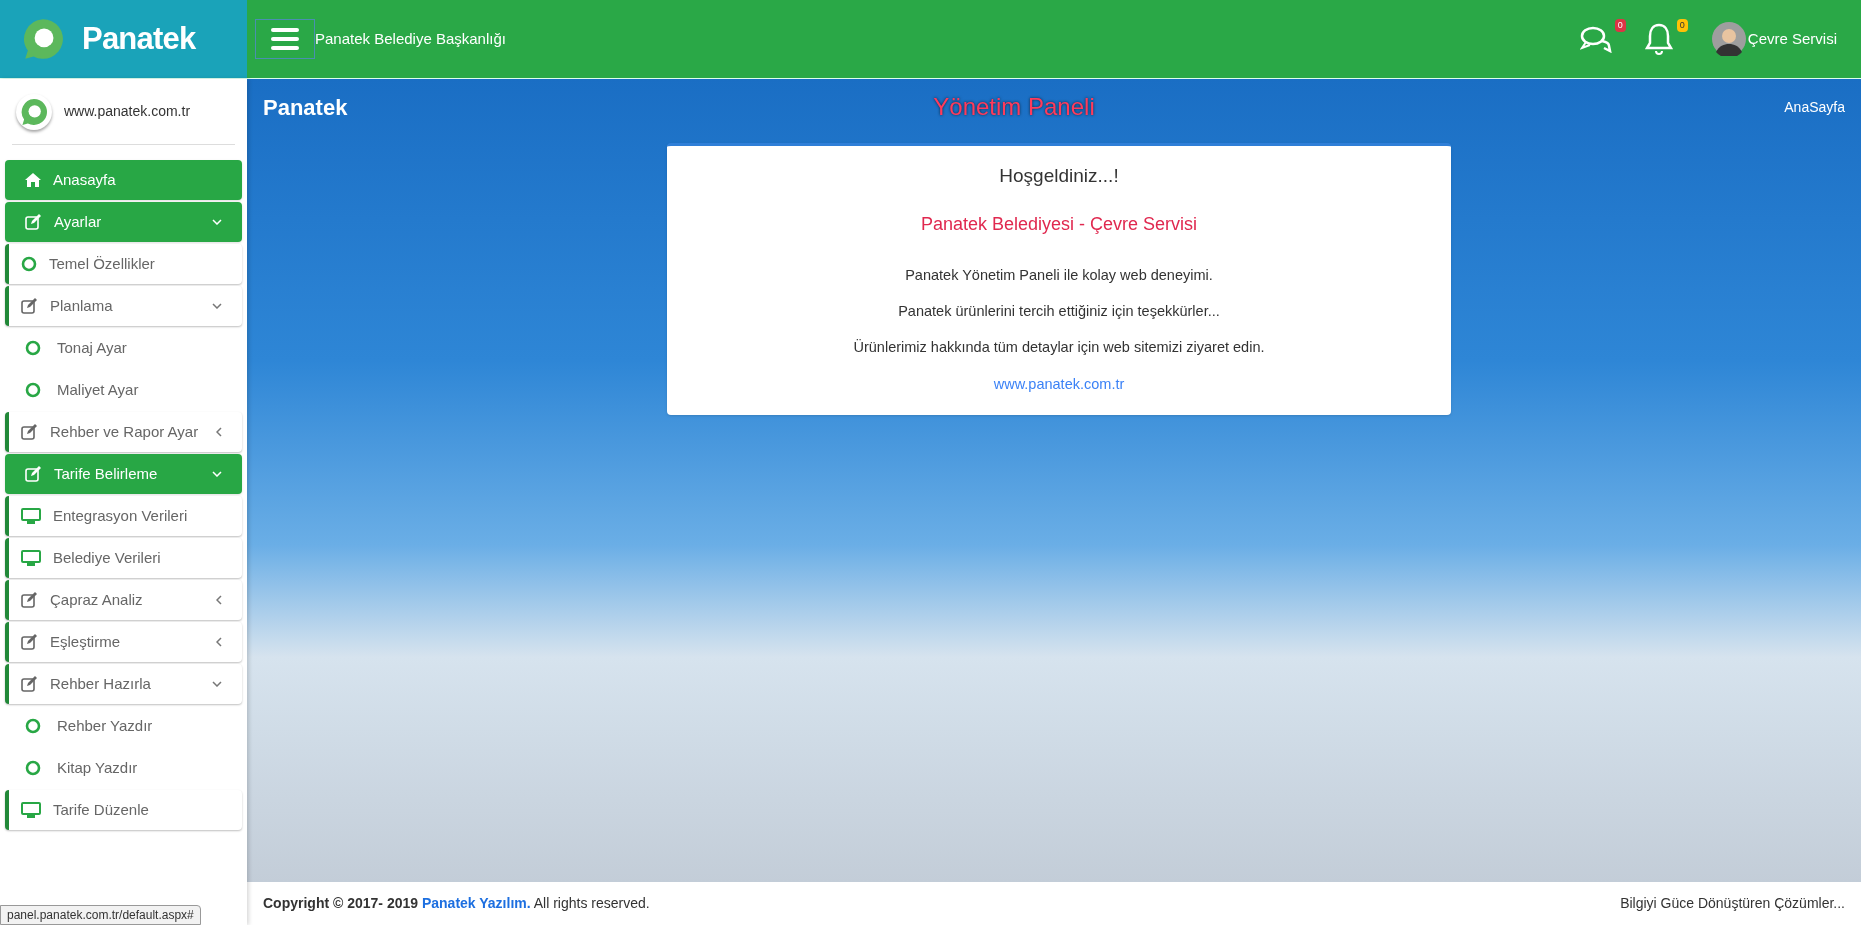 The height and width of the screenshot is (925, 1861). What do you see at coordinates (123, 684) in the screenshot?
I see `sidebar-item: Rehber Hazırla` at bounding box center [123, 684].